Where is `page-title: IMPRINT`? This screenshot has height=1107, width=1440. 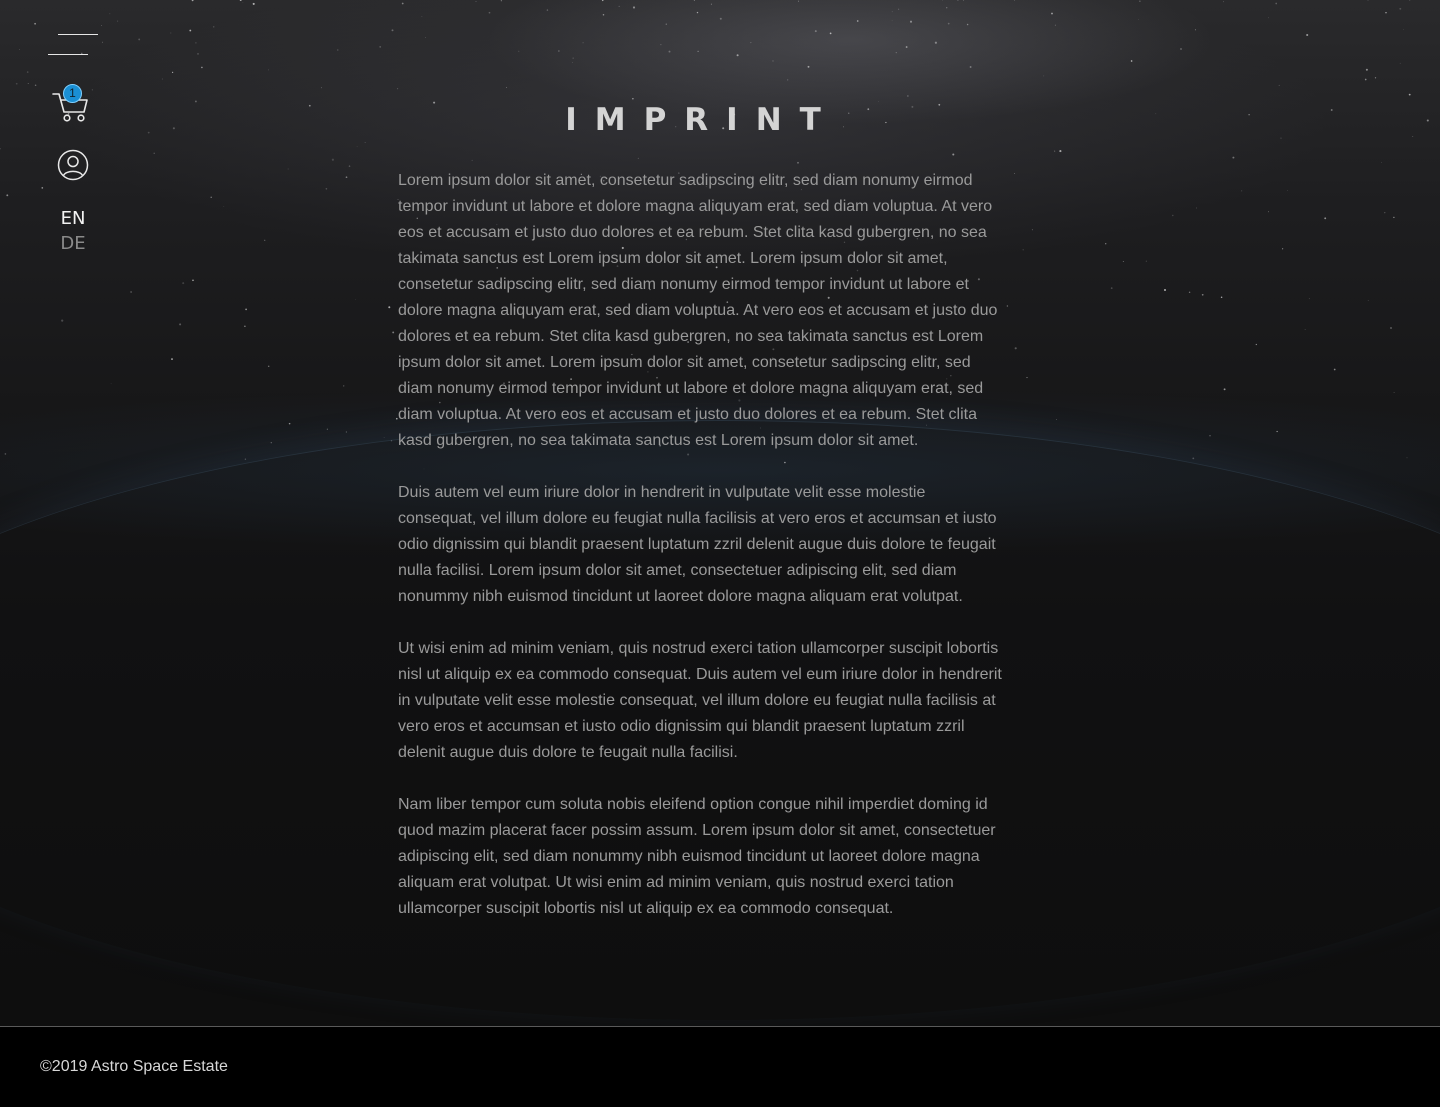
page-title: IMPRINT is located at coordinates (702, 120).